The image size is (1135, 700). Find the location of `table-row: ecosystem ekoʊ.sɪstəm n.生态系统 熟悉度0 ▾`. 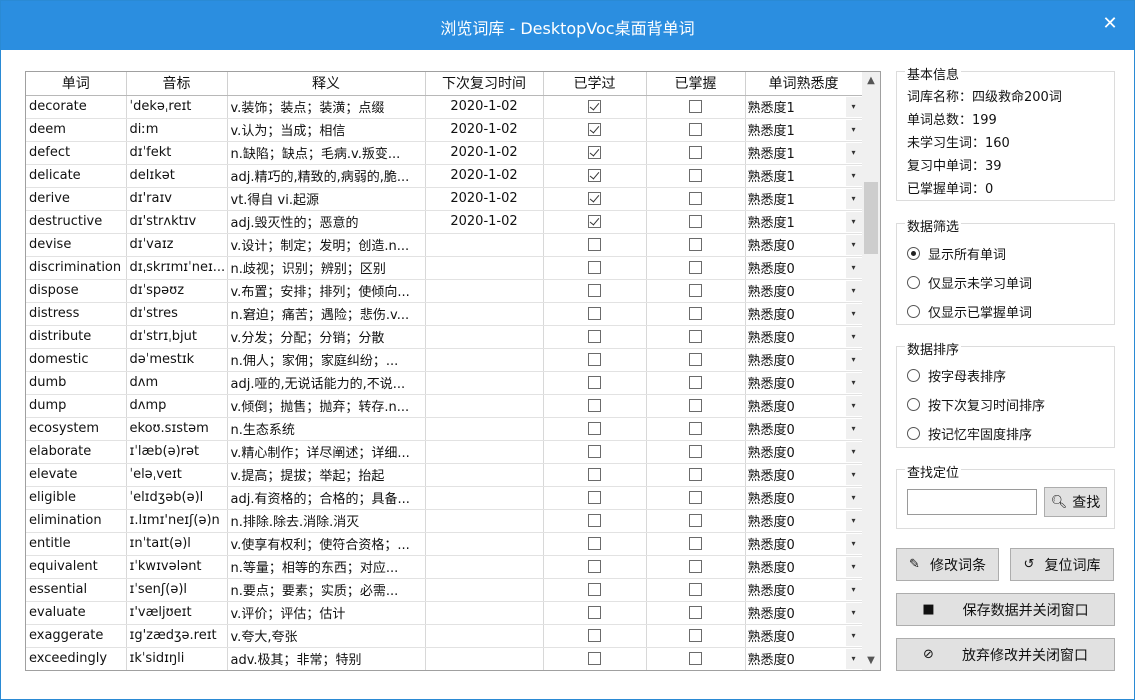

table-row: ecosystem ekoʊ.sɪstəm n.生态系统 熟悉度0 ▾ is located at coordinates (444, 429).